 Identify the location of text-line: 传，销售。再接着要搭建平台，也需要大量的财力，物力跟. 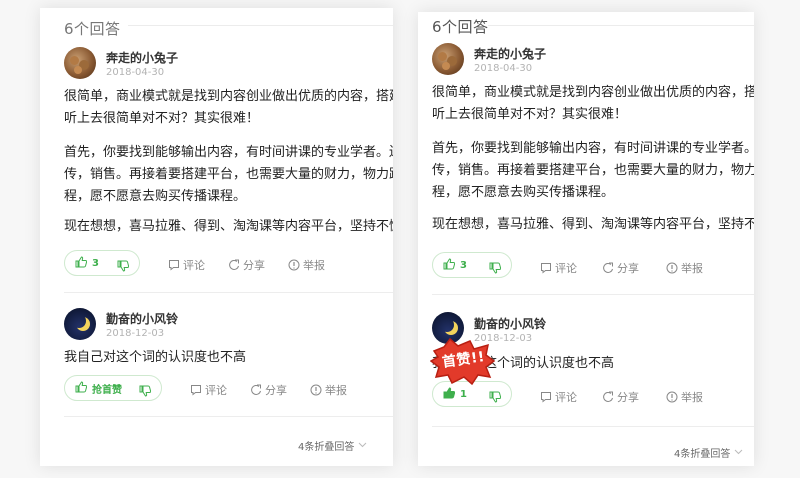
(593, 170).